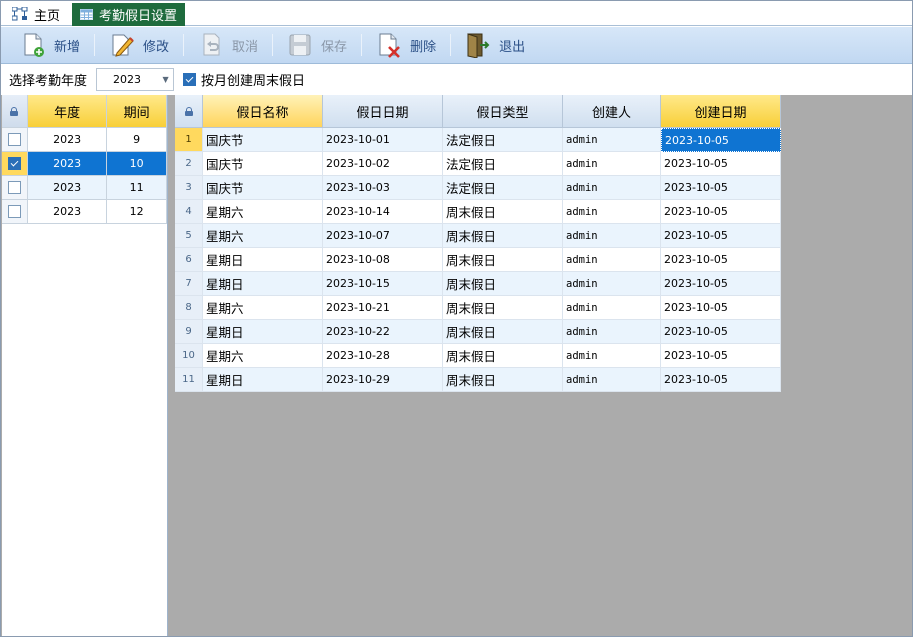 Image resolution: width=913 pixels, height=637 pixels. Describe the element at coordinates (189, 236) in the screenshot. I see `row-number-cell: 5` at that location.